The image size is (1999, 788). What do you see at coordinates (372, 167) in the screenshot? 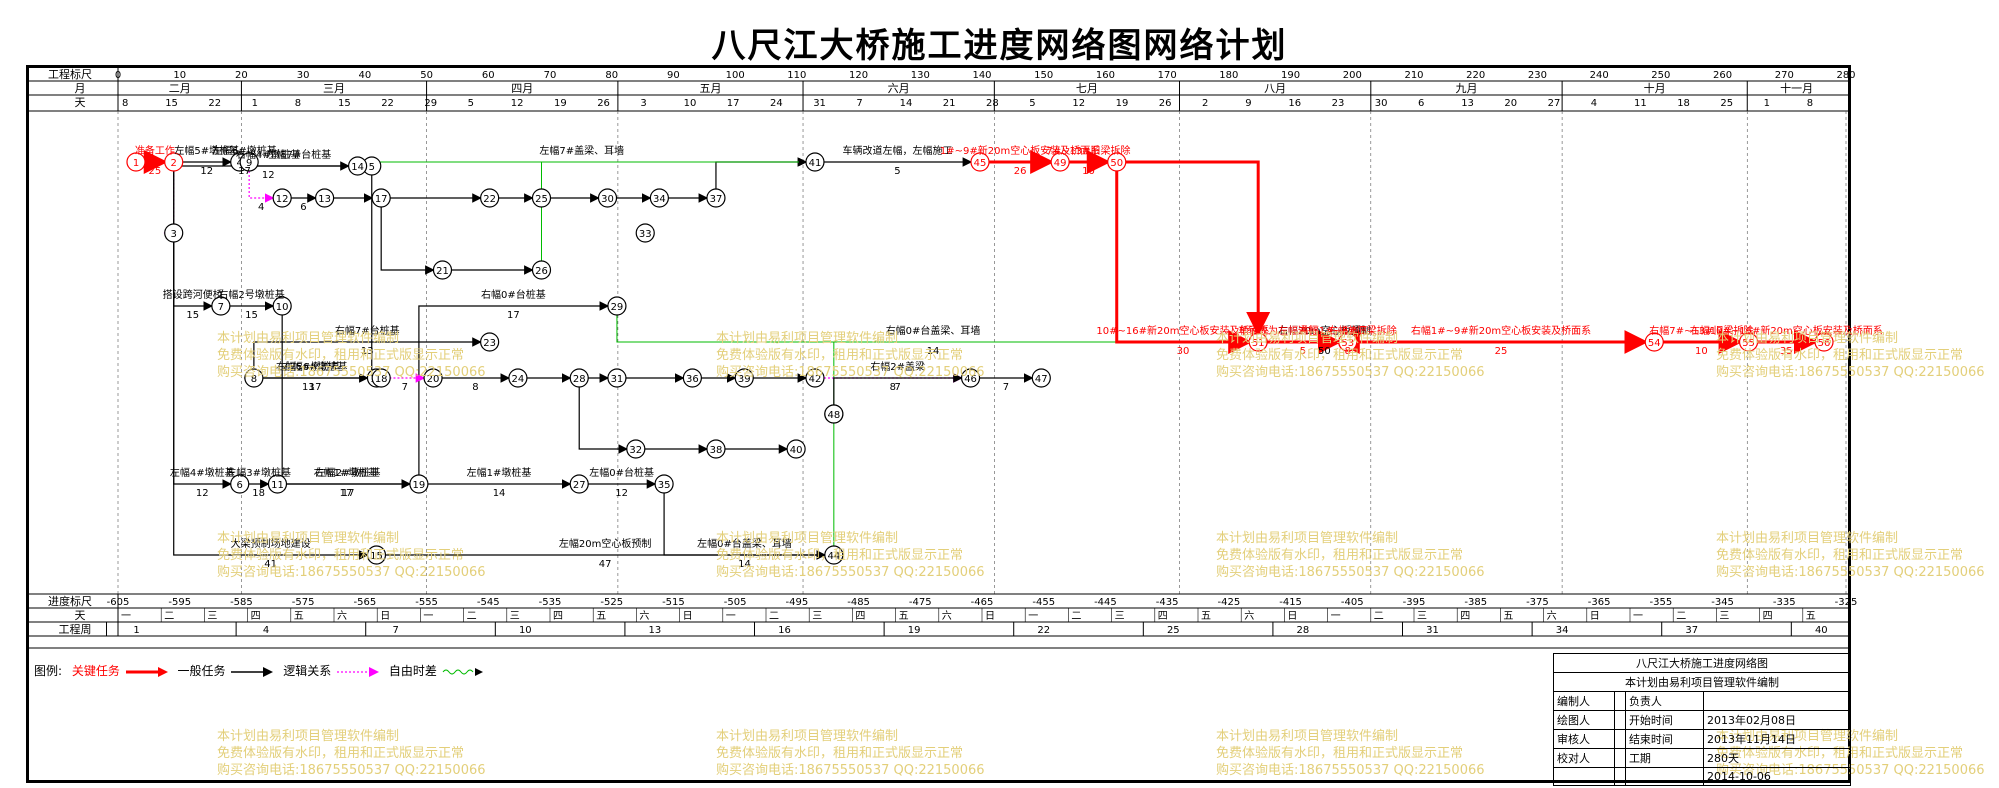
I see `node-number: 5` at bounding box center [372, 167].